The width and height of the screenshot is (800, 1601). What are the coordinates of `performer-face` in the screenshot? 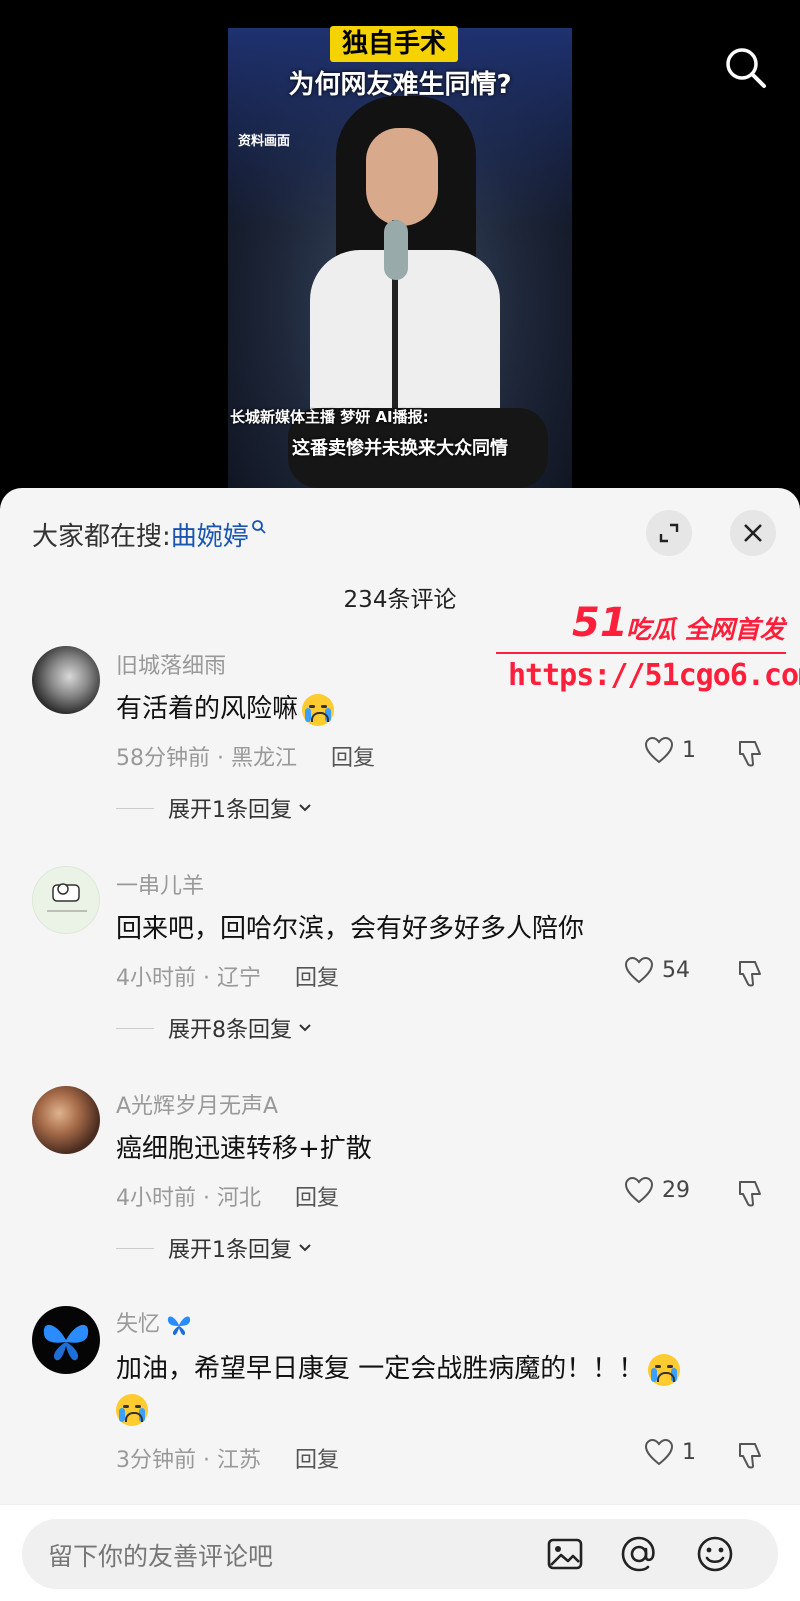 It's located at (402, 177).